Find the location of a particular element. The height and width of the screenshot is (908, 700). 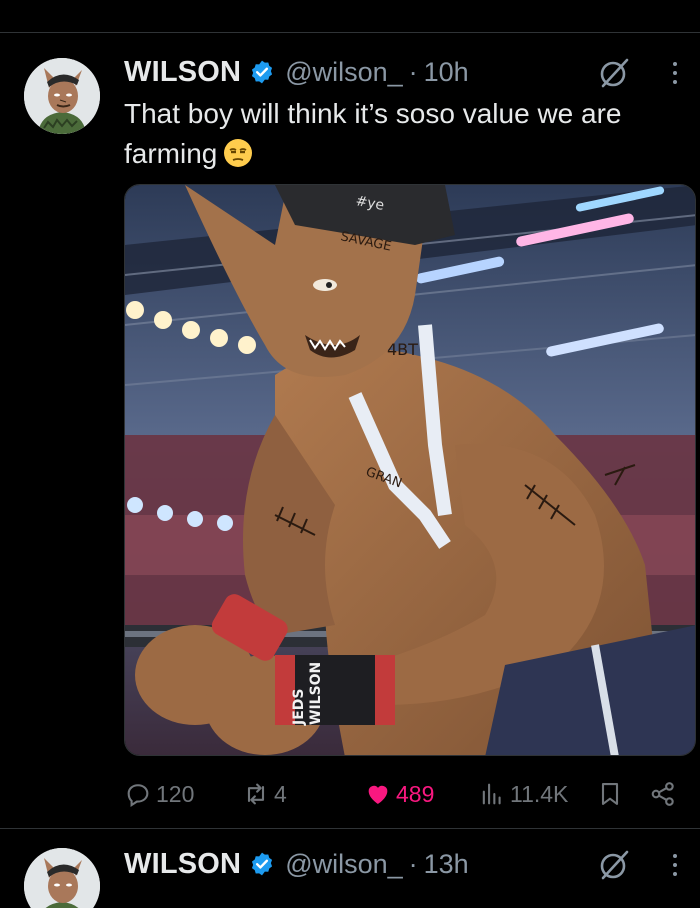

wrist-wrap-text-right: JEDS is located at coordinates (299, 707).